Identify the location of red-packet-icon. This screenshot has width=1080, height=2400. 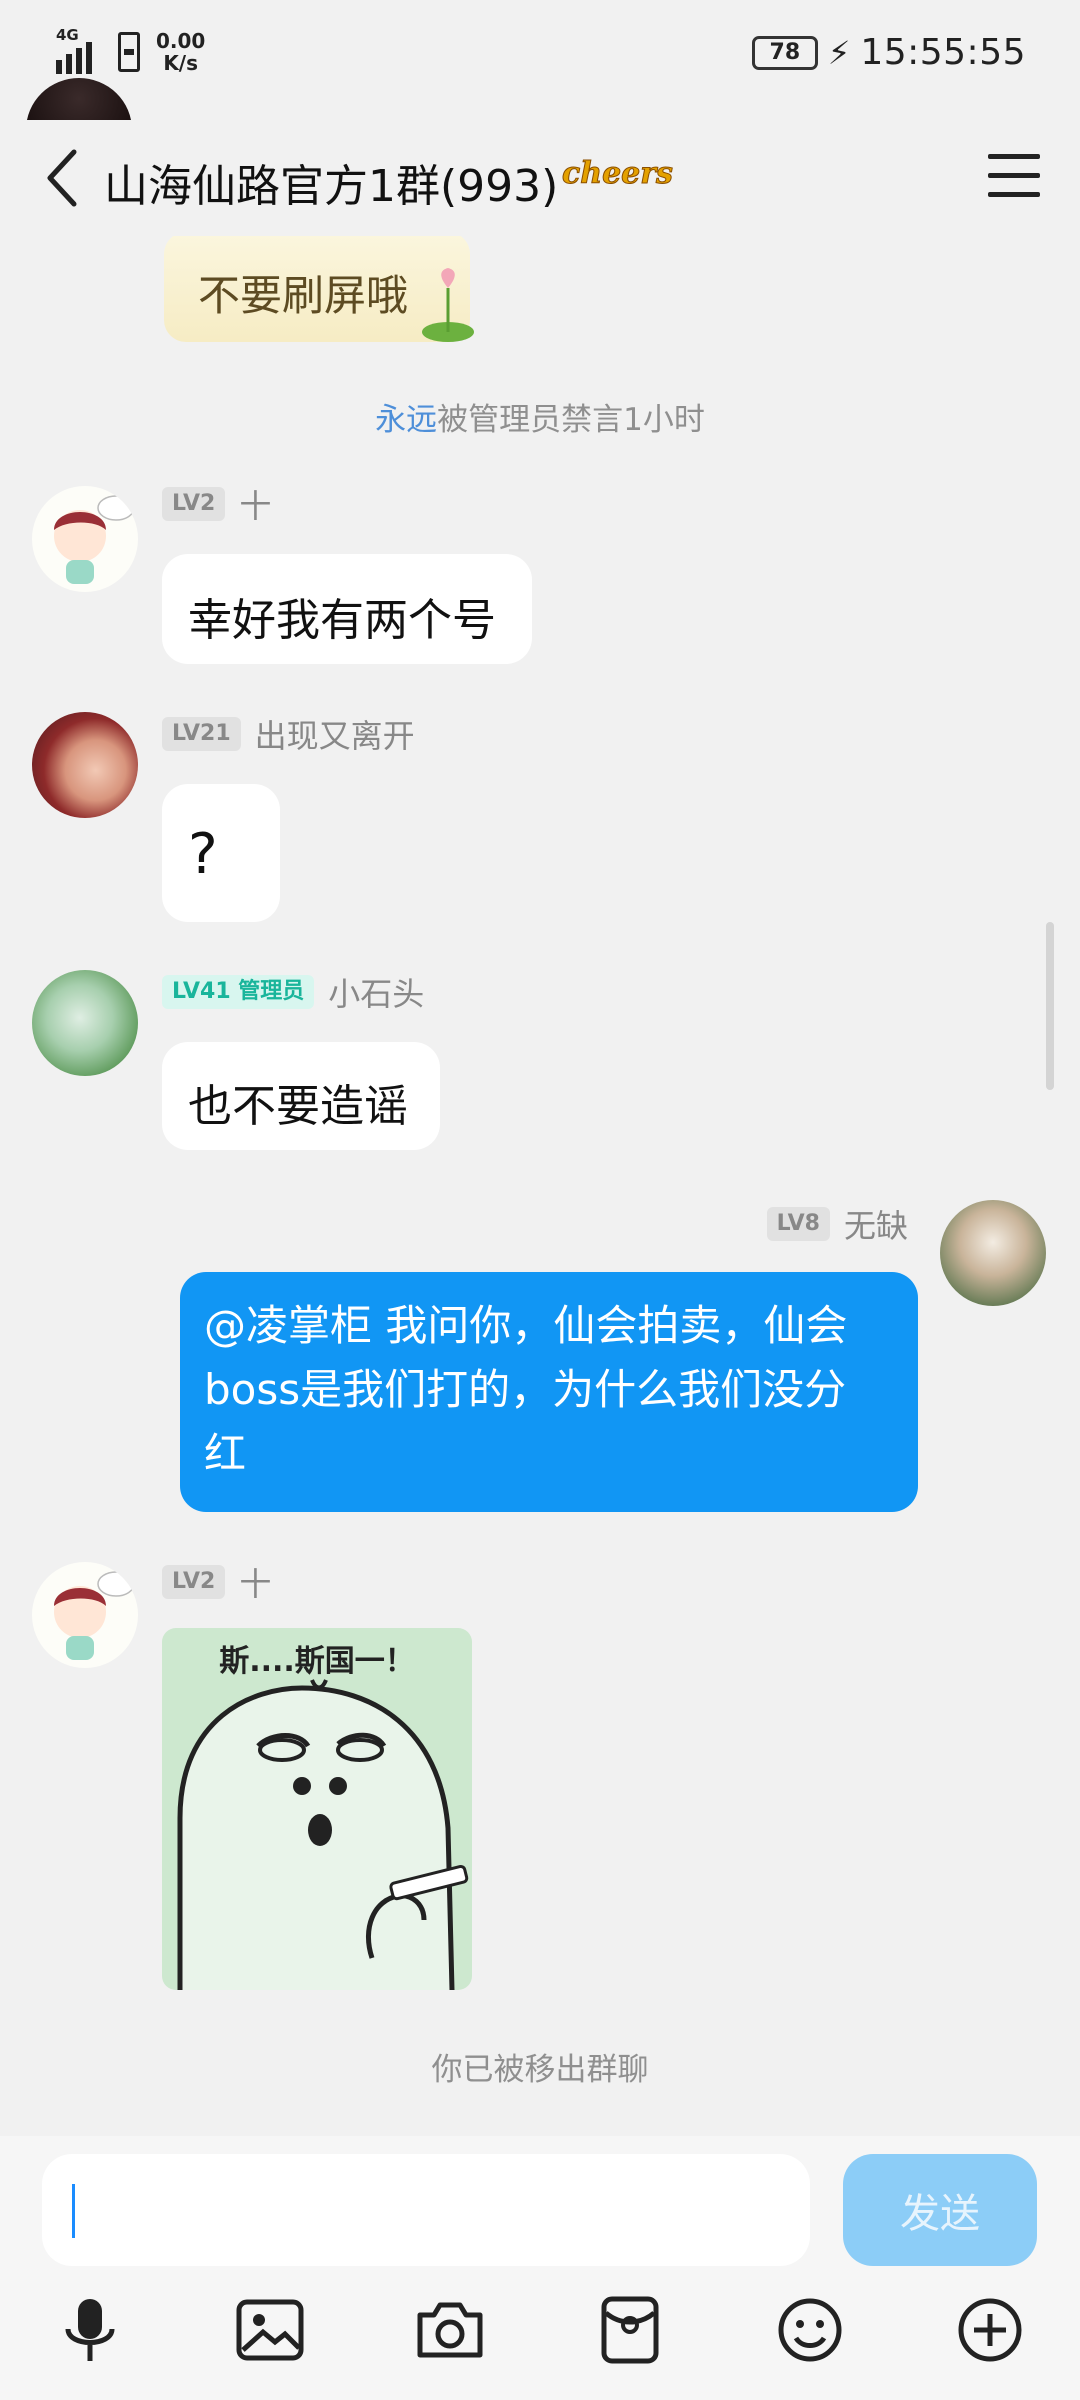
(630, 2330).